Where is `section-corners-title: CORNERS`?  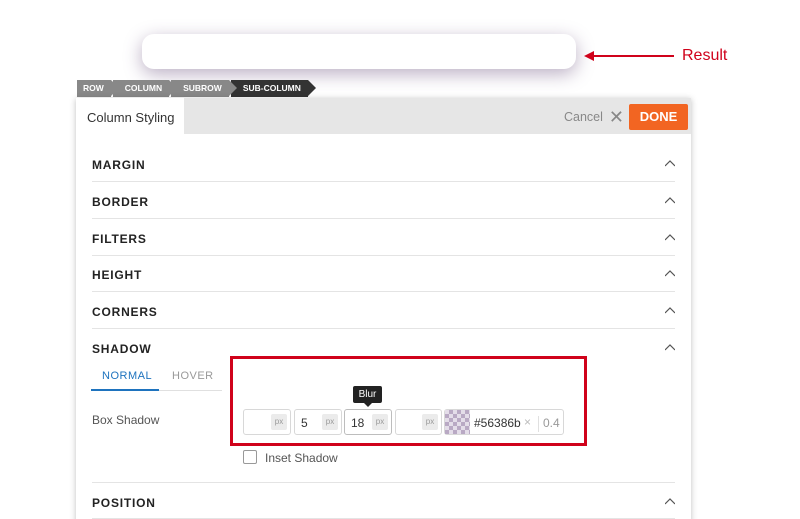
section-corners-title: CORNERS is located at coordinates (125, 312).